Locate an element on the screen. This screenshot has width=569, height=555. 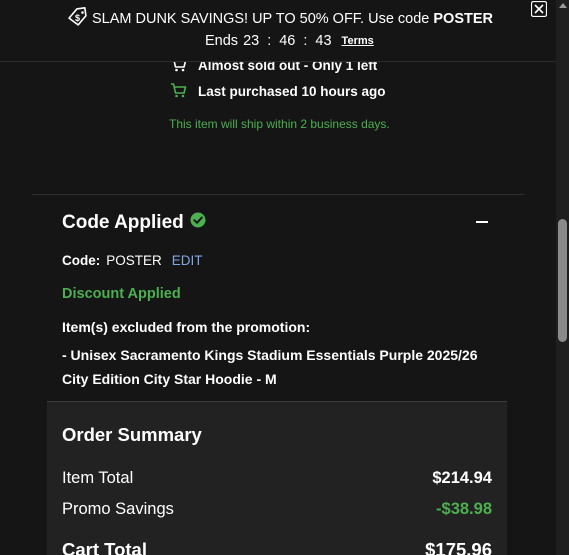
scrollbar-thumb is located at coordinates (562, 280).